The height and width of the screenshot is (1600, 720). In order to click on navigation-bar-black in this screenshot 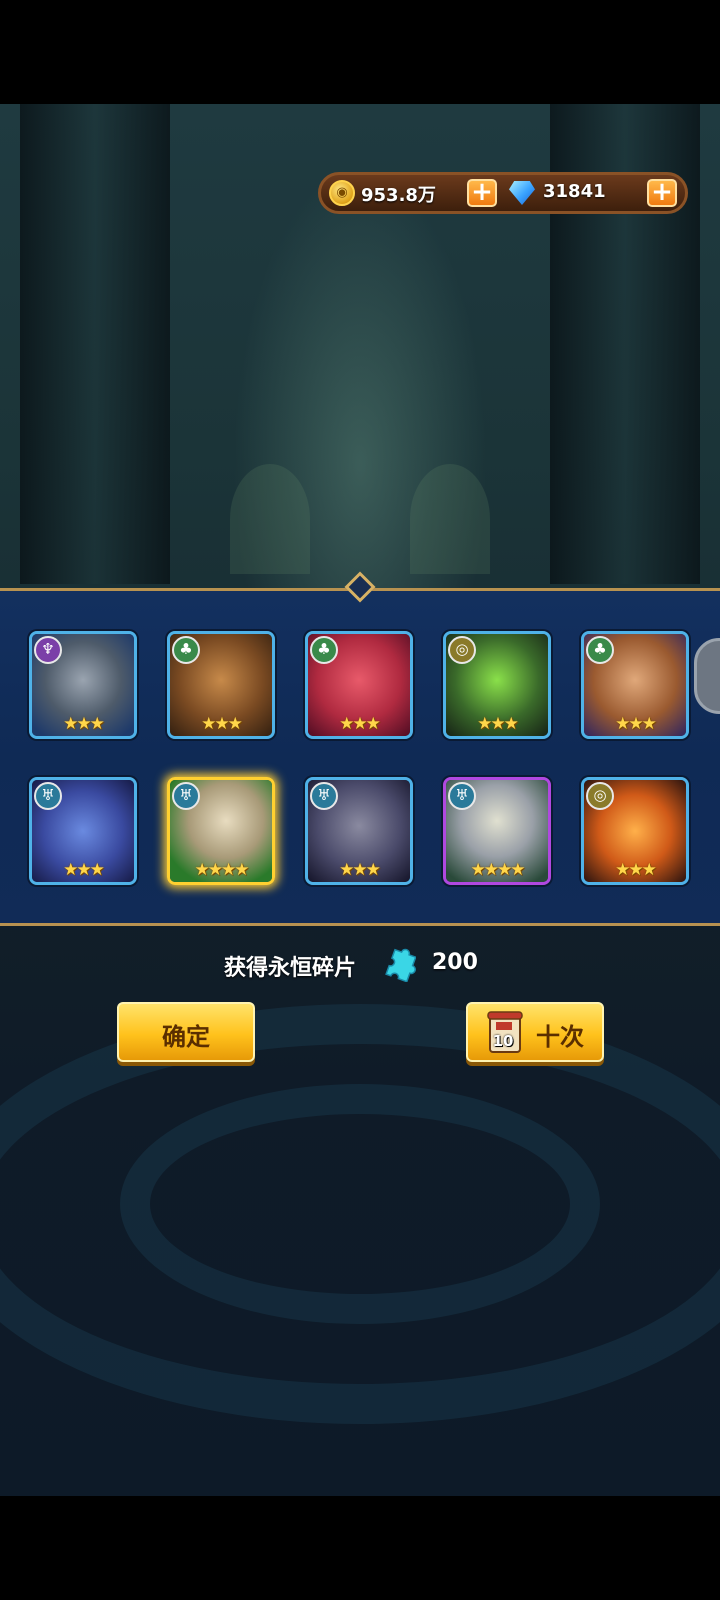, I will do `click(360, 1548)`.